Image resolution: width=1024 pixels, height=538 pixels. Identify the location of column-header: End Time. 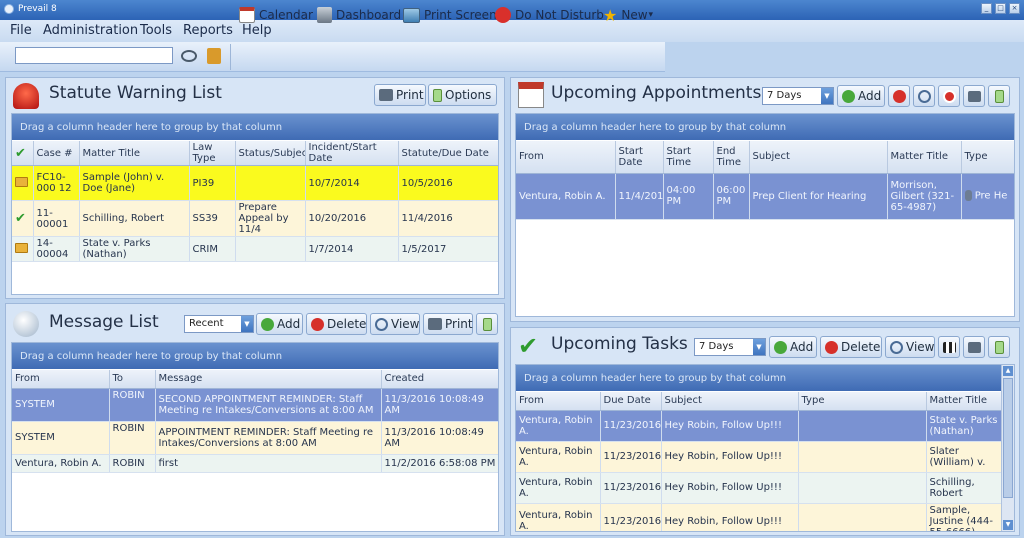
(731, 157).